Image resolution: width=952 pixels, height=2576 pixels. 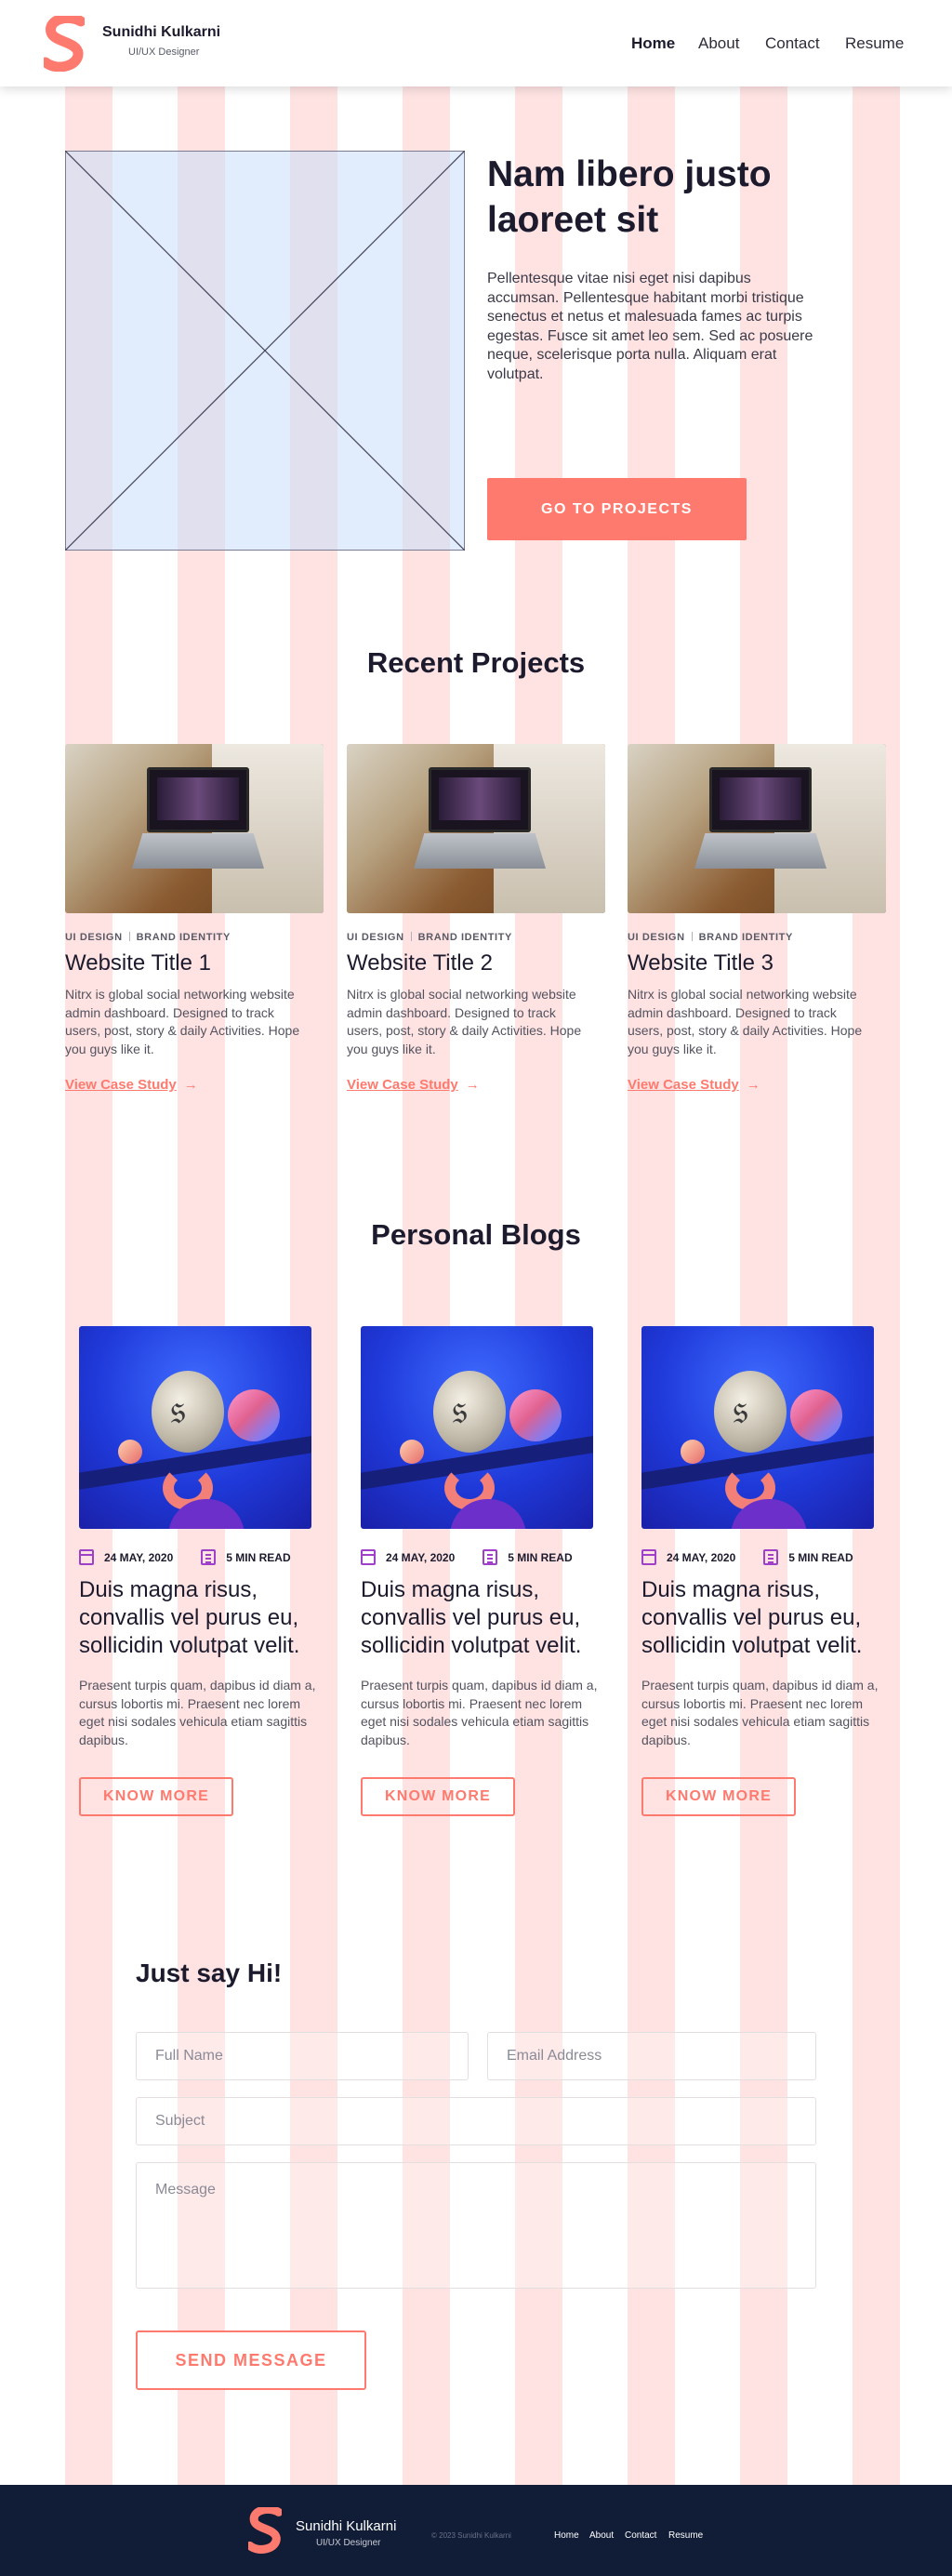 What do you see at coordinates (701, 963) in the screenshot?
I see `project-title: Website Title 3` at bounding box center [701, 963].